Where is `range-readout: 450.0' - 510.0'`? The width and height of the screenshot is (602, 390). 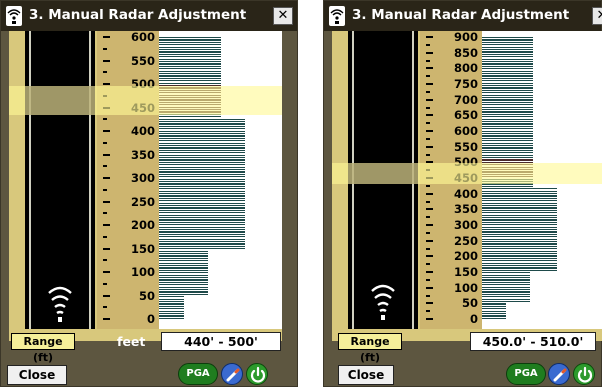 range-readout: 450.0' - 510.0' is located at coordinates (533, 341).